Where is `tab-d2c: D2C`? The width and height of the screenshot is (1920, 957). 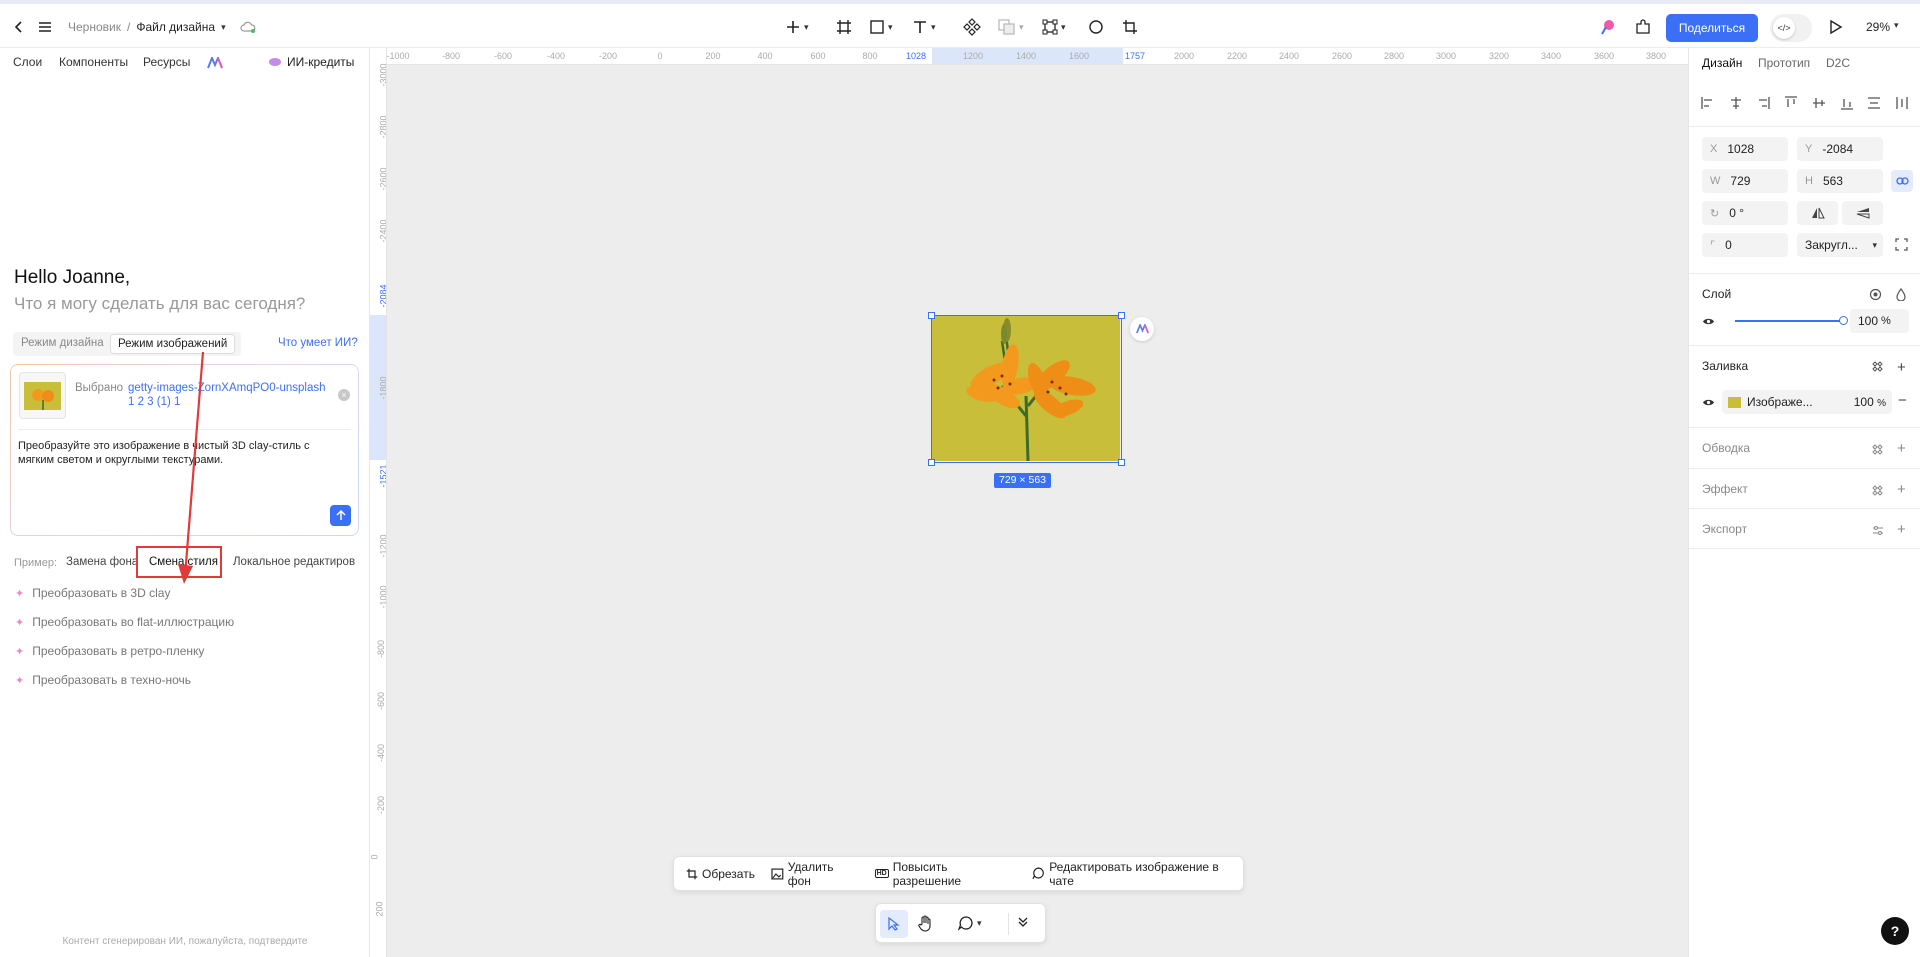
tab-d2c: D2C is located at coordinates (1838, 63).